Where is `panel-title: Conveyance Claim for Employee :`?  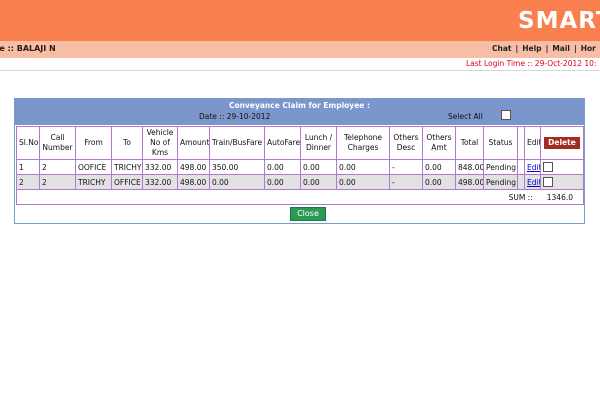 panel-title: Conveyance Claim for Employee : is located at coordinates (299, 105).